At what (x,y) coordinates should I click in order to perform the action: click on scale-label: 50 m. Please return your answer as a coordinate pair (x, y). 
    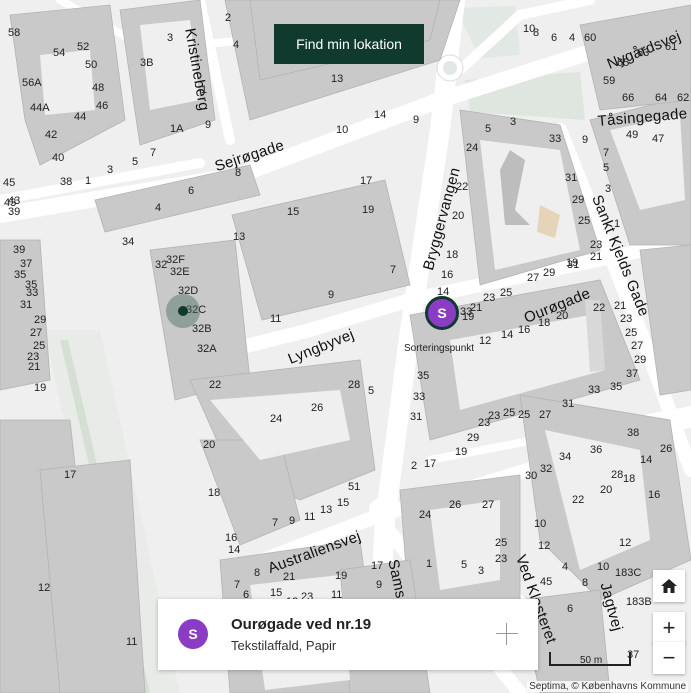
    Looking at the image, I should click on (591, 660).